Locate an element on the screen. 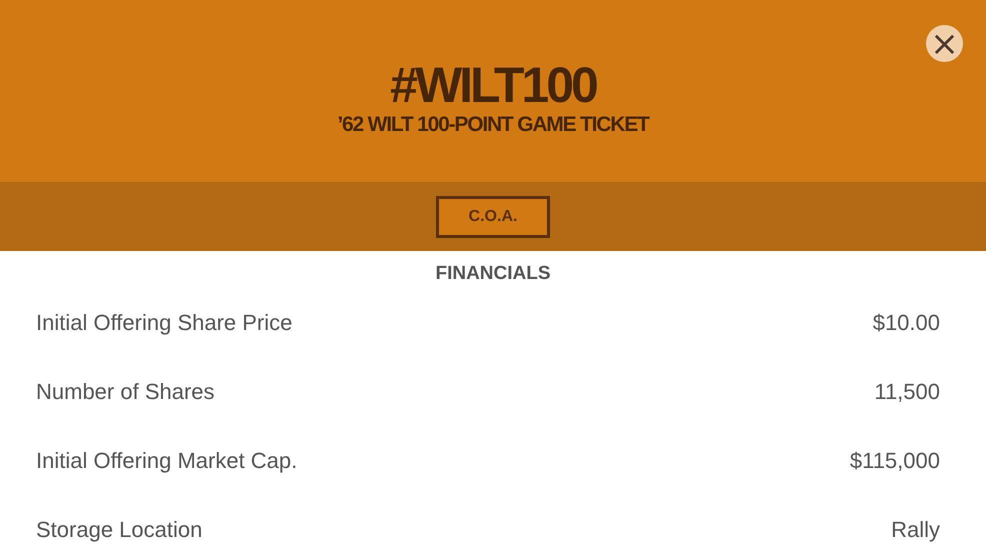 Image resolution: width=986 pixels, height=560 pixels. row-label: Storage Location is located at coordinates (119, 530).